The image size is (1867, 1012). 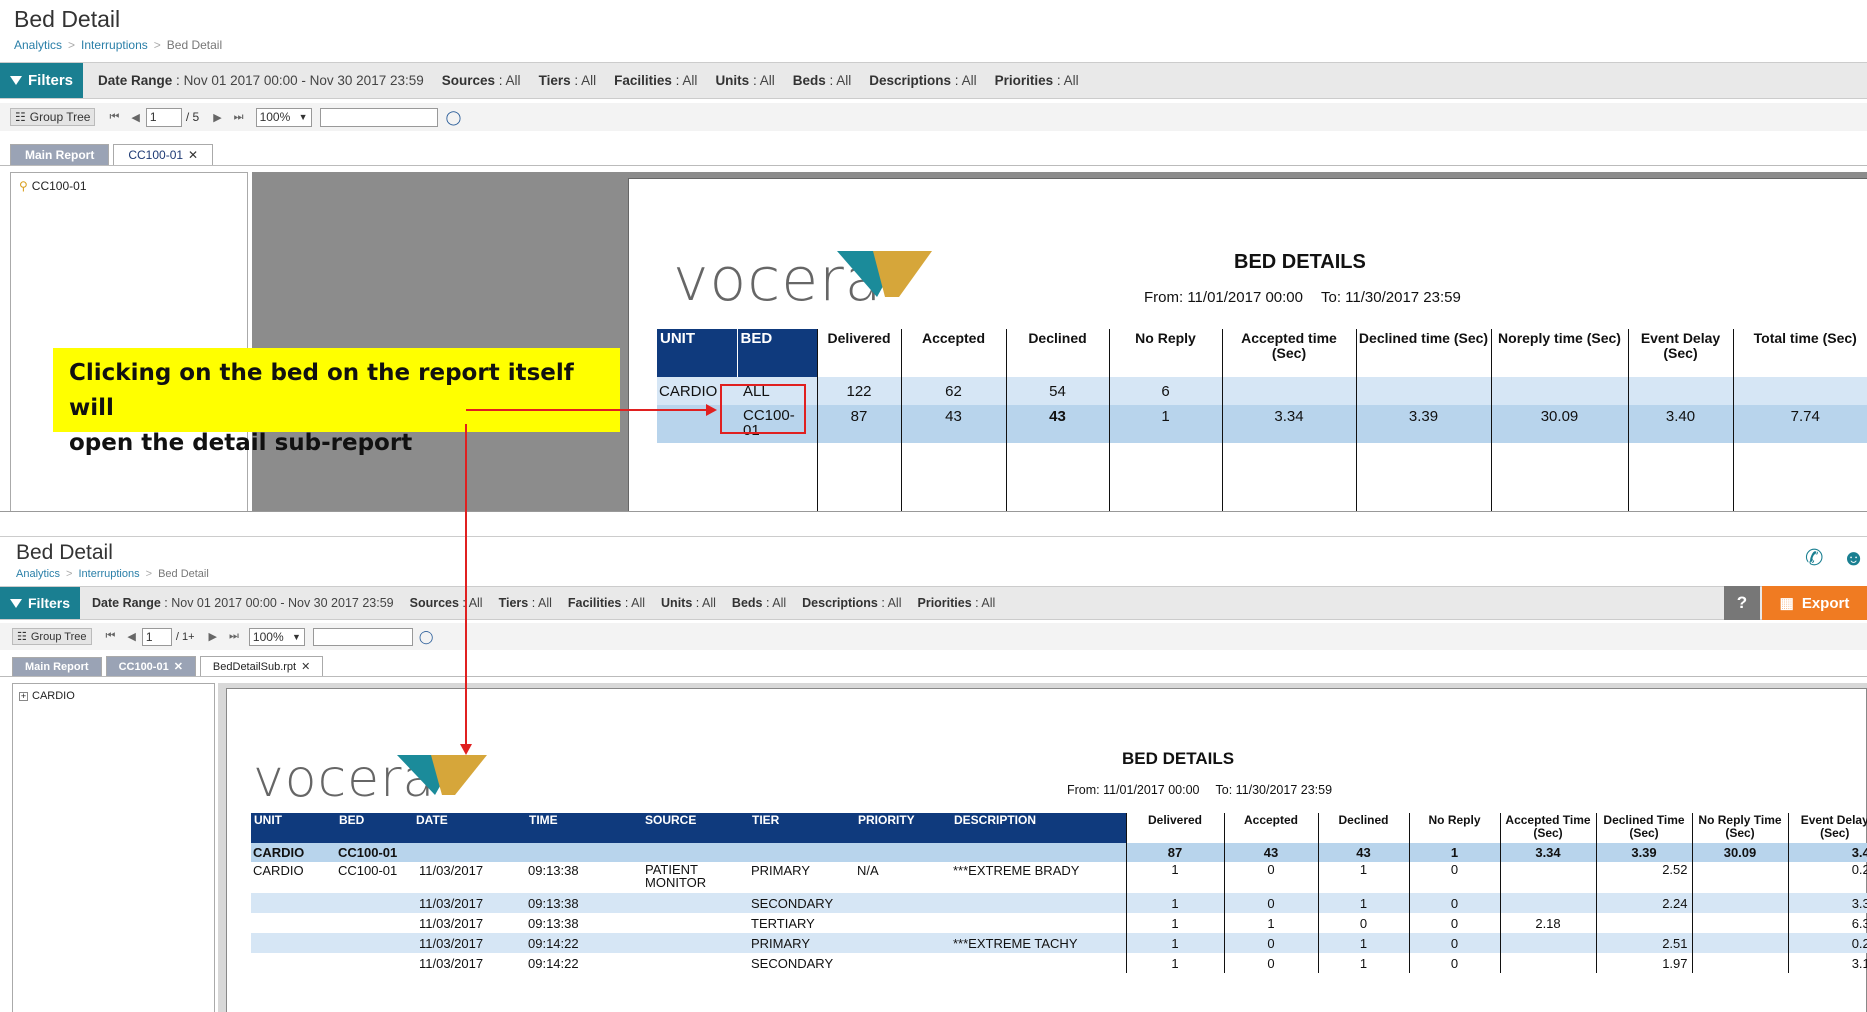 I want to click on cell-no-reply: 1, so click(x=1165, y=424).